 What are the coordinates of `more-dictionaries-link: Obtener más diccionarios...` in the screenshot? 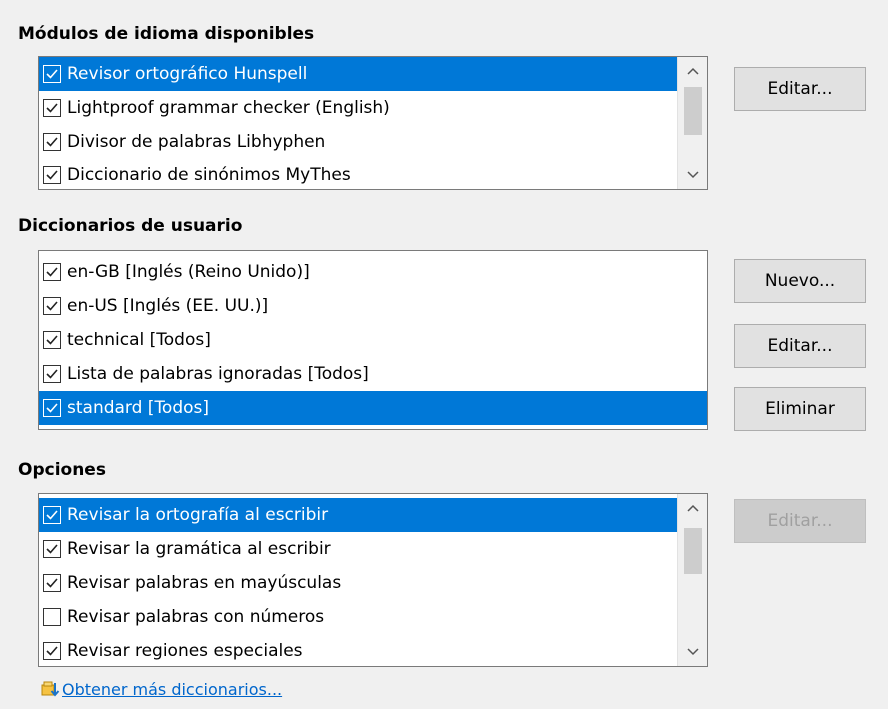 It's located at (161, 689).